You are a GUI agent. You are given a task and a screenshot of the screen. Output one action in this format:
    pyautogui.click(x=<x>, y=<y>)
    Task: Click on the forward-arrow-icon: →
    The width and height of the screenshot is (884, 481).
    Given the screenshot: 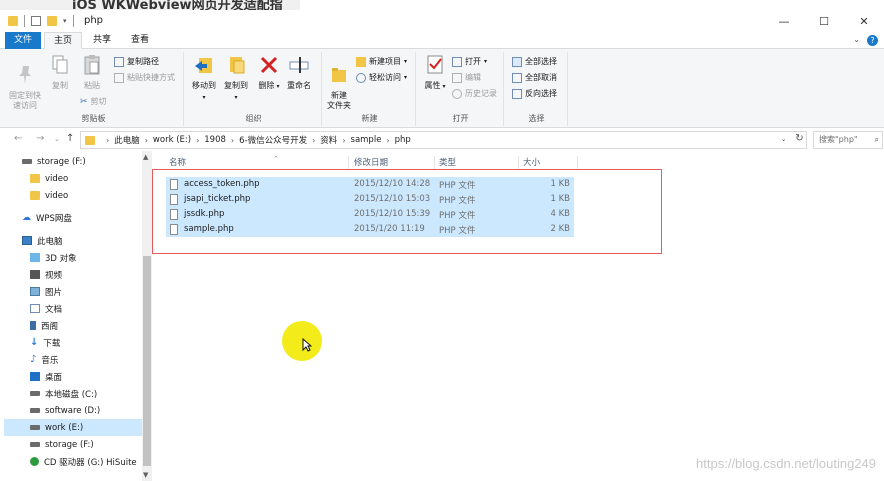 What is the action you would take?
    pyautogui.click(x=40, y=138)
    